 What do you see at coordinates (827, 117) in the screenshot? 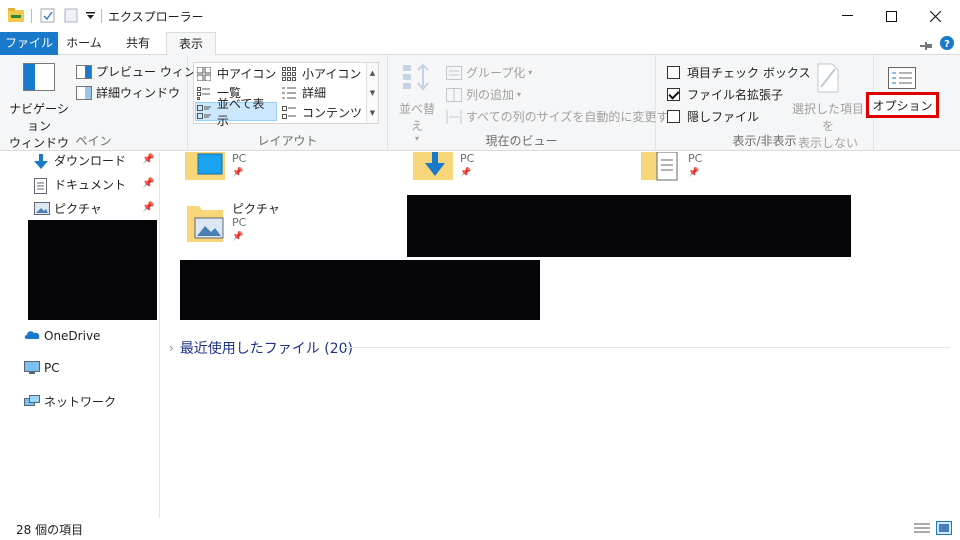
I see `hide-selected-label-1: 選択した項目を` at bounding box center [827, 117].